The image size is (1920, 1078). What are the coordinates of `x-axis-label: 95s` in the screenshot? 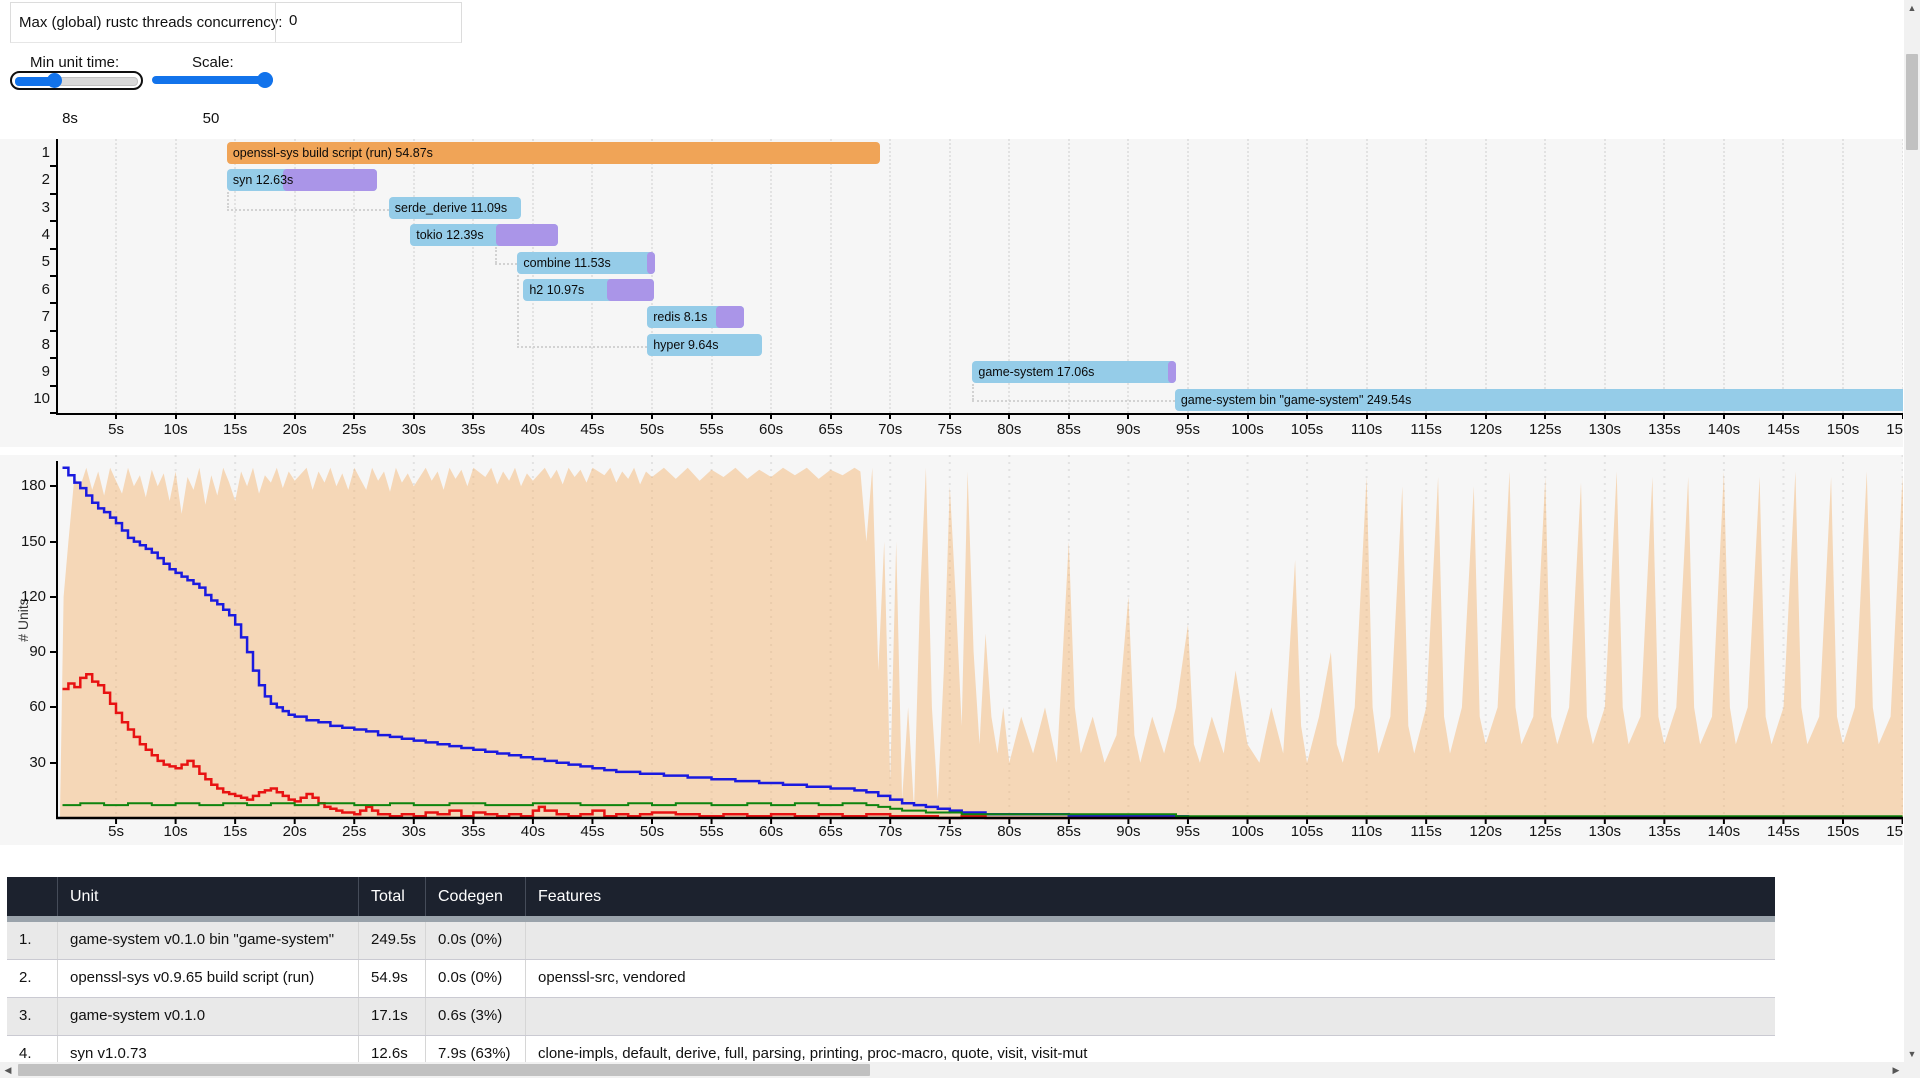 It's located at (1188, 429).